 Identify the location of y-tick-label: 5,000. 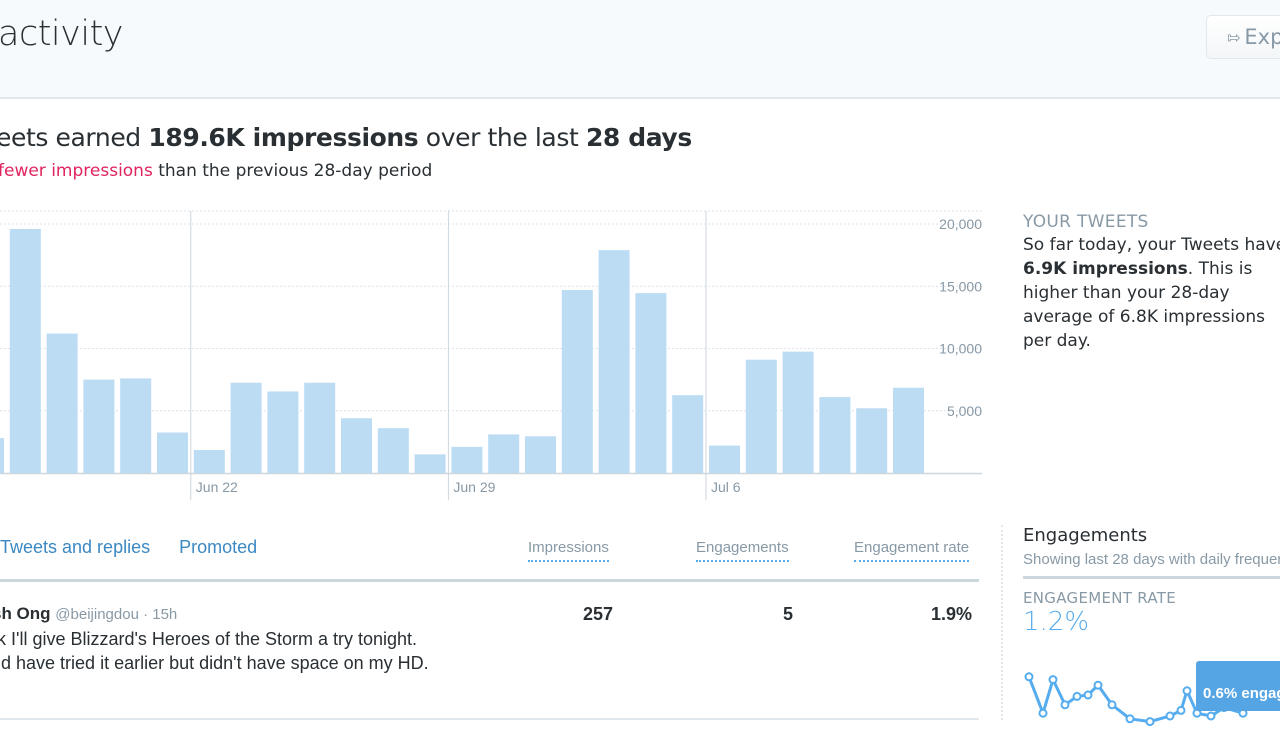
(964, 411).